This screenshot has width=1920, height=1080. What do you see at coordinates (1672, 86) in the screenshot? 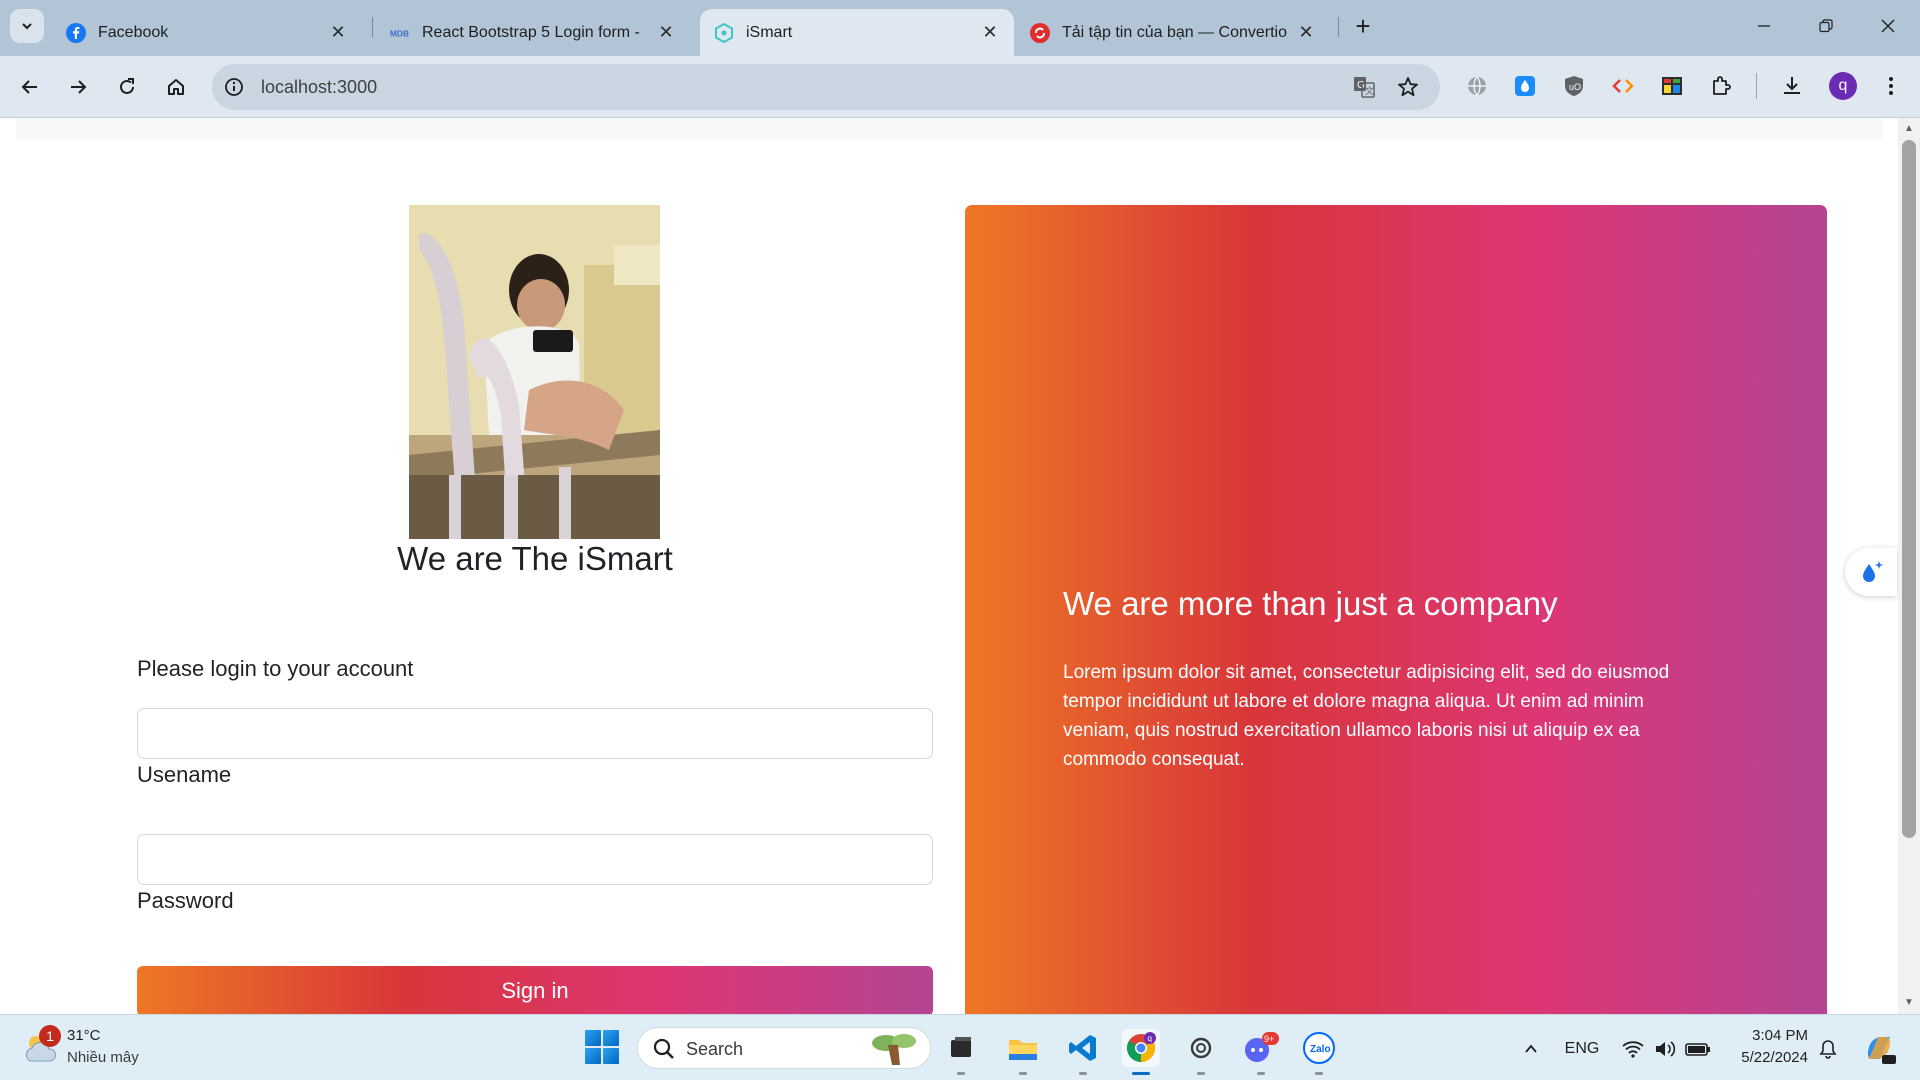
I see `devtools-extension-icon` at bounding box center [1672, 86].